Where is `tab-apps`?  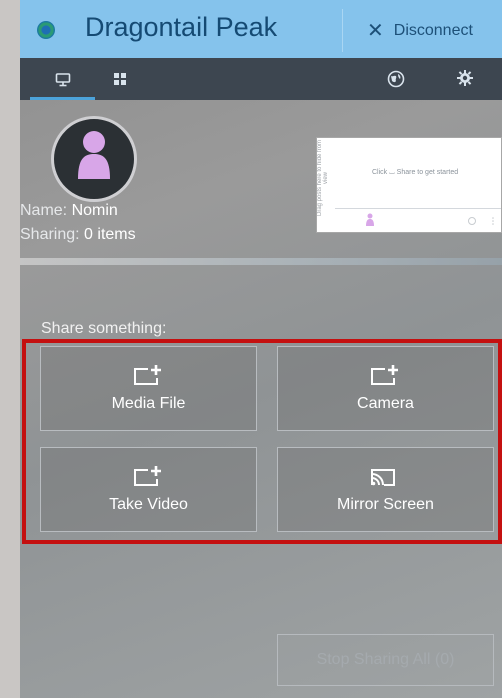
tab-apps is located at coordinates (120, 81).